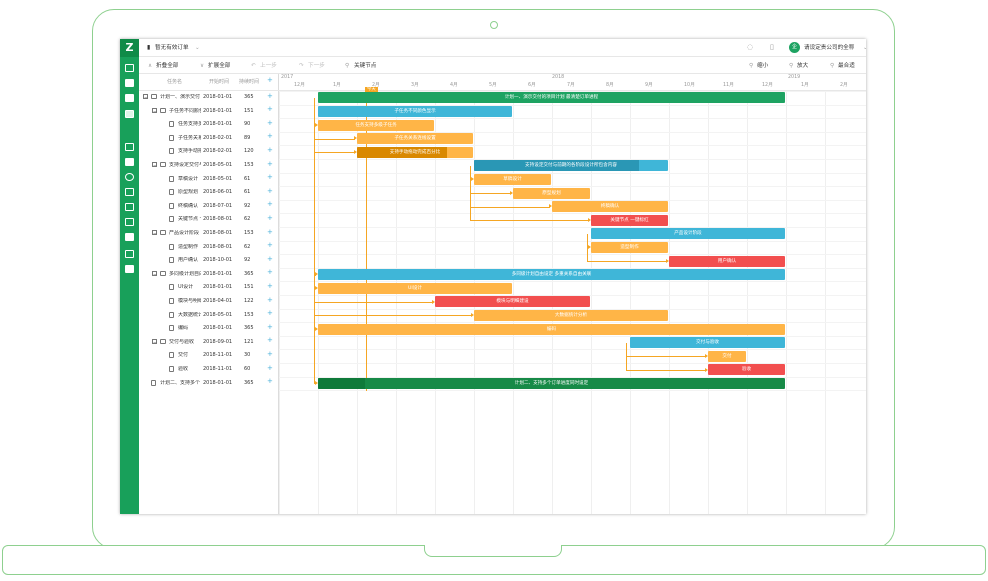 The image size is (988, 581). I want to click on task-name: 编码, so click(183, 328).